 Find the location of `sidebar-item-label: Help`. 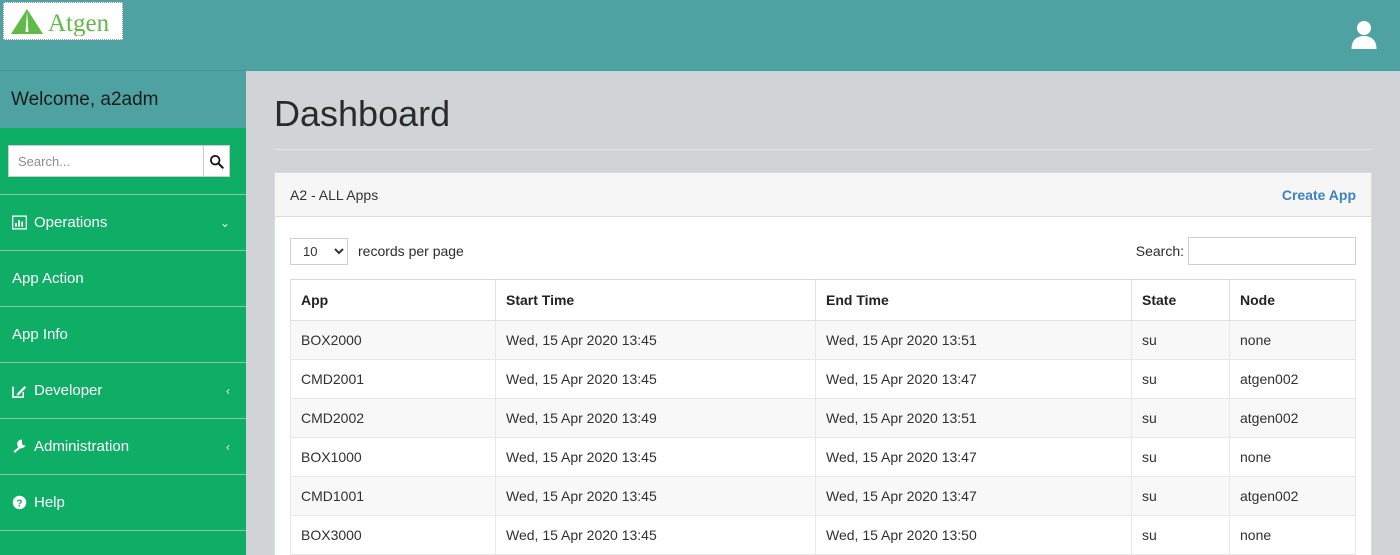

sidebar-item-label: Help is located at coordinates (49, 502).